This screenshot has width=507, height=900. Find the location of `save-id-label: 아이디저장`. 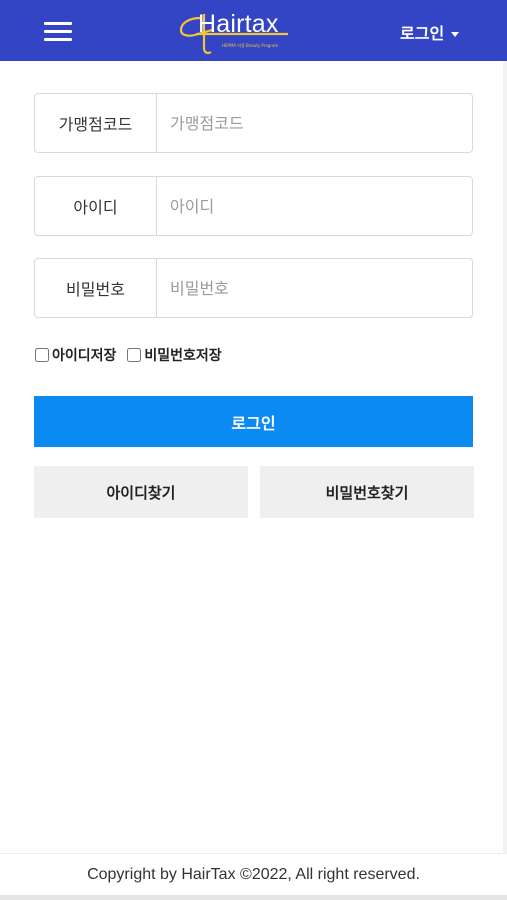

save-id-label: 아이디저장 is located at coordinates (84, 356).